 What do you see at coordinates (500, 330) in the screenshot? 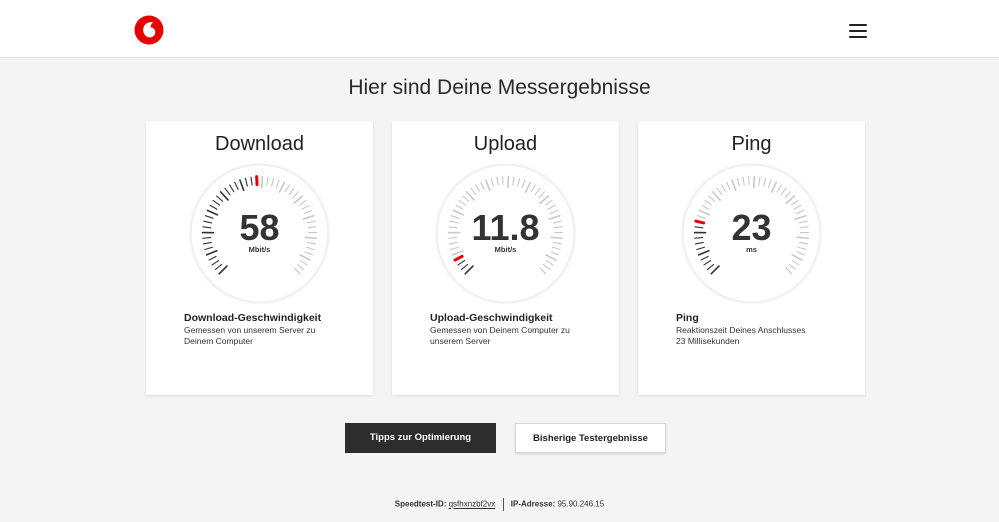
I see `description-line: Gemessen von Deinem Computer zu` at bounding box center [500, 330].